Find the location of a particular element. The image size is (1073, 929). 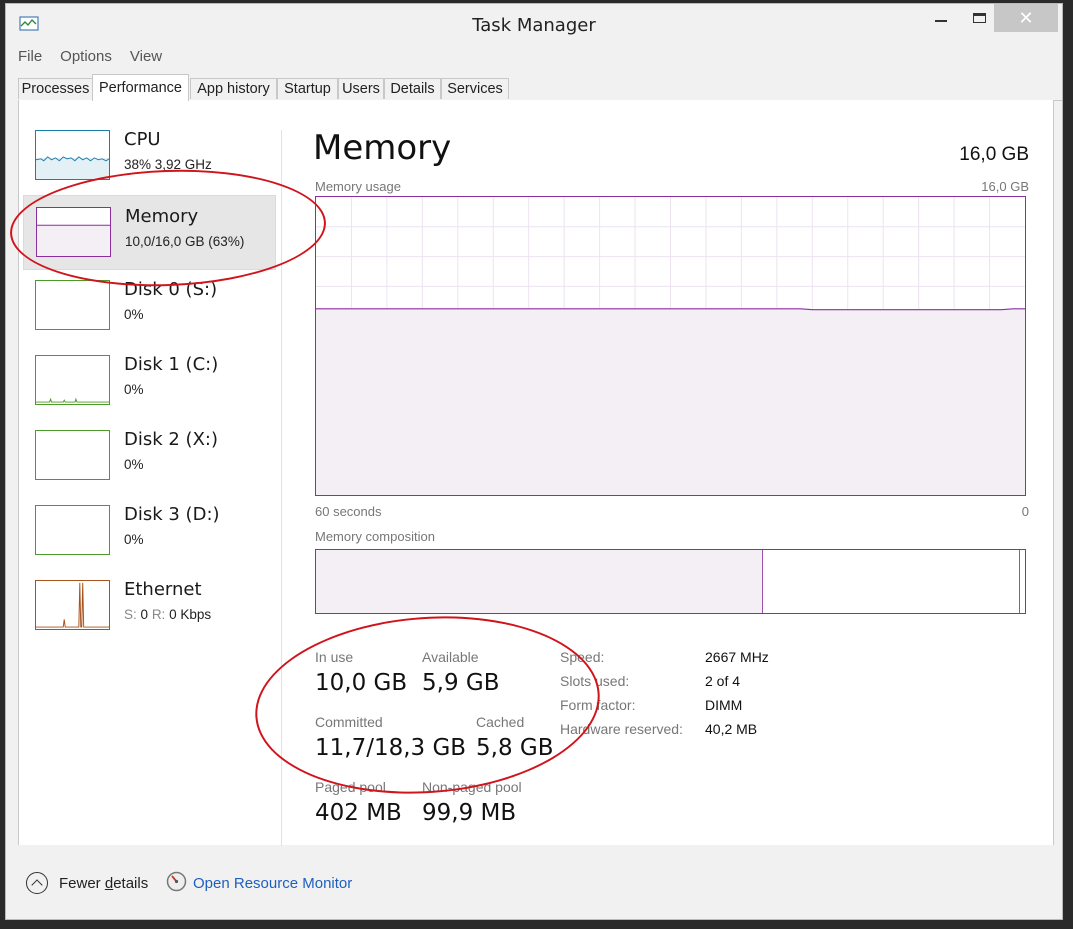

committed-label: Committed is located at coordinates (349, 722).